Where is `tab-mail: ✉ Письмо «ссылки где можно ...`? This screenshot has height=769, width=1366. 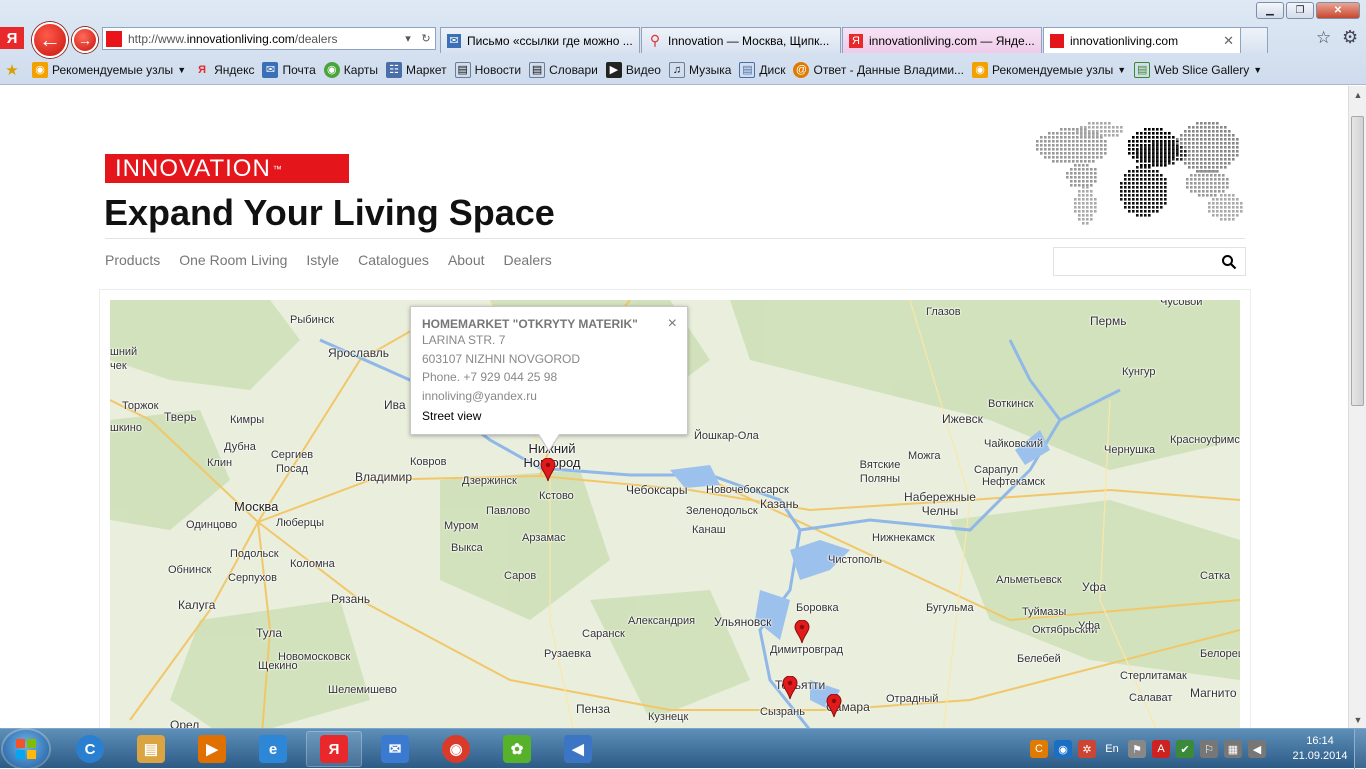 tab-mail: ✉ Письмо «ссылки где можно ... is located at coordinates (540, 40).